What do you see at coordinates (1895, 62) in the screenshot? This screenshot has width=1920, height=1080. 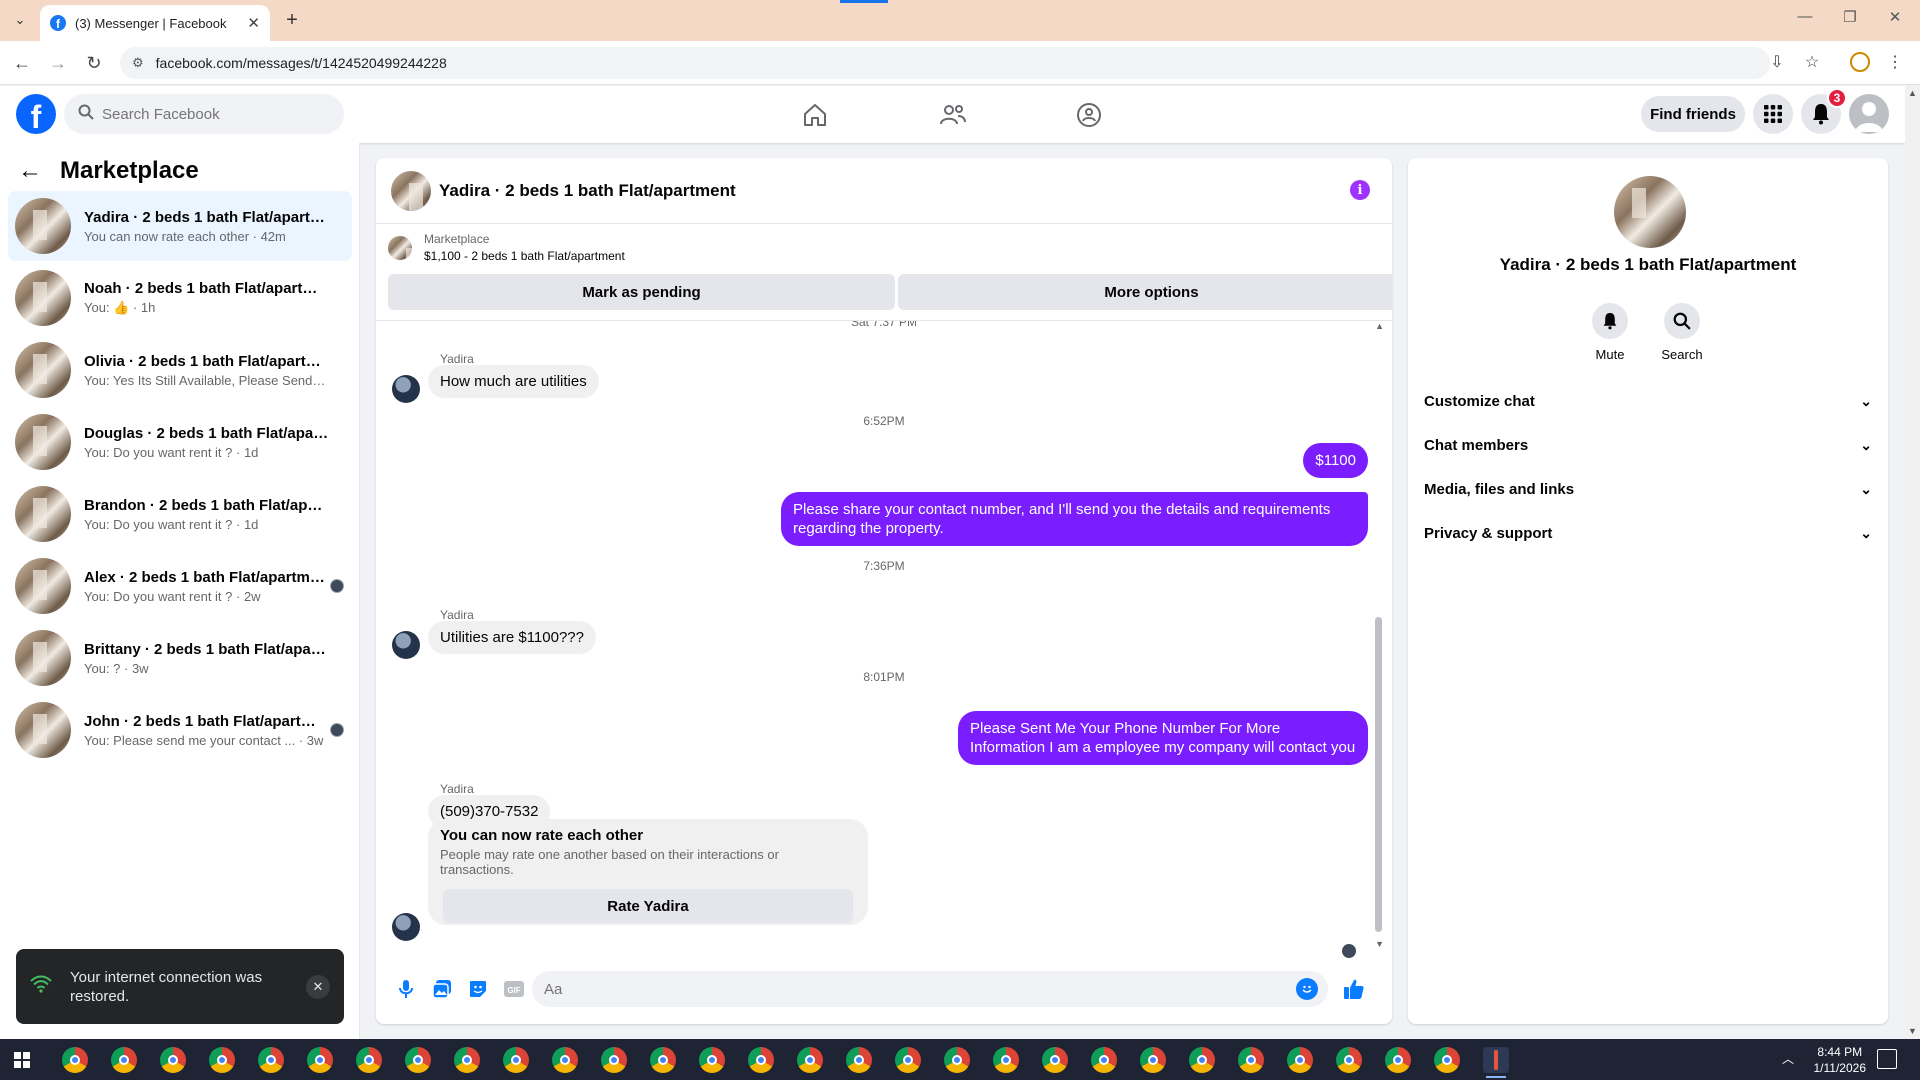 I see `browser-menu-icon: ⋮` at bounding box center [1895, 62].